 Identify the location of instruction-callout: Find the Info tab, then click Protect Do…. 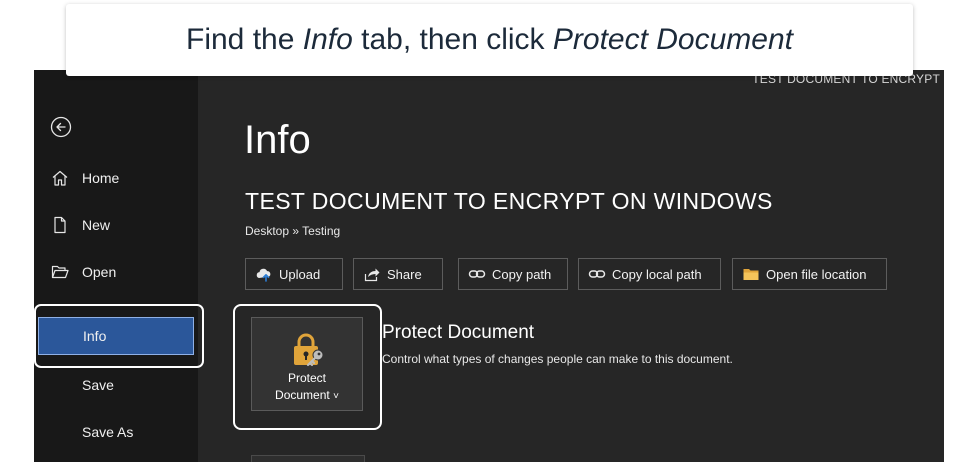
(489, 40).